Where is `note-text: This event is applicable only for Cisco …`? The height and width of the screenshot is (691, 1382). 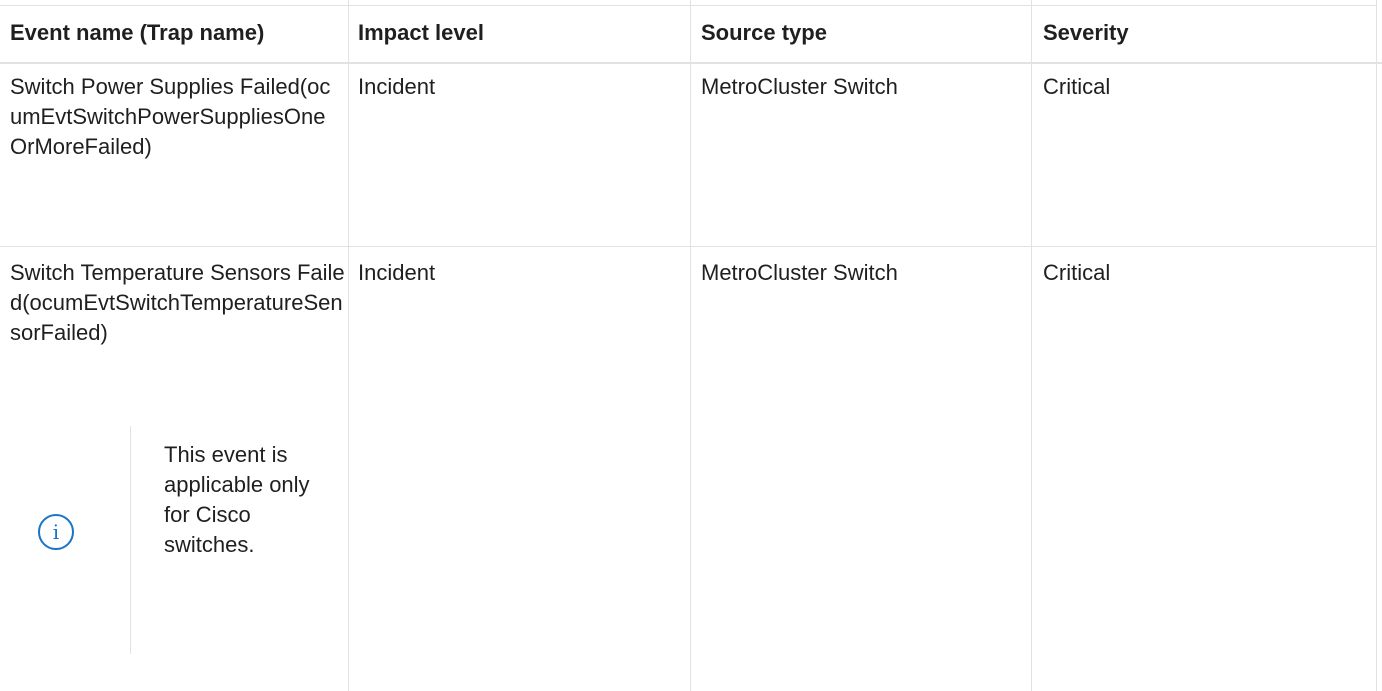 note-text: This event is applicable only for Cisco … is located at coordinates (237, 499).